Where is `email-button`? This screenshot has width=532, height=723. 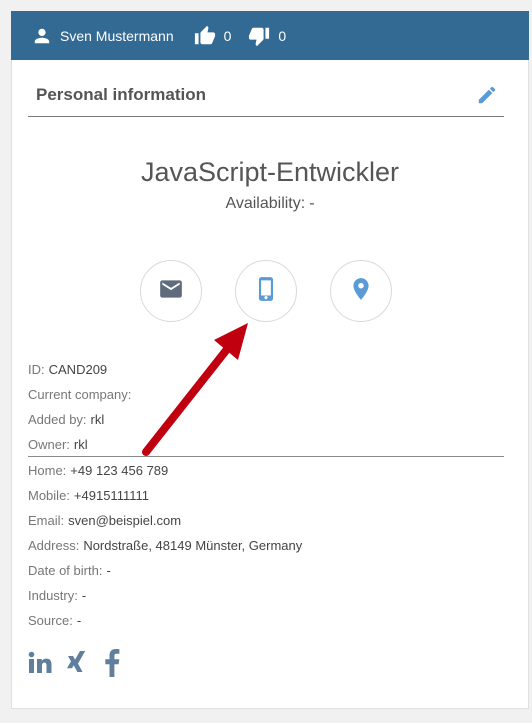 email-button is located at coordinates (171, 291).